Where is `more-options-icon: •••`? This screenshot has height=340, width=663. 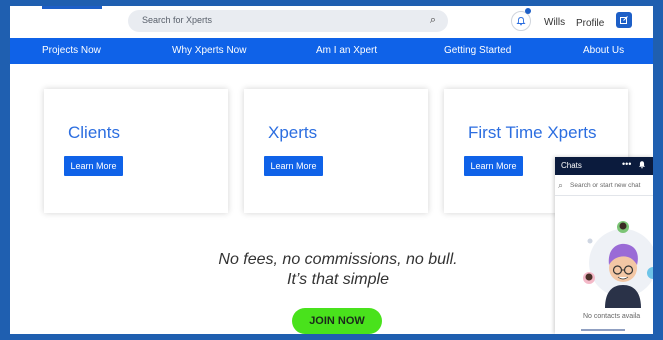
more-options-icon: ••• is located at coordinates (626, 164).